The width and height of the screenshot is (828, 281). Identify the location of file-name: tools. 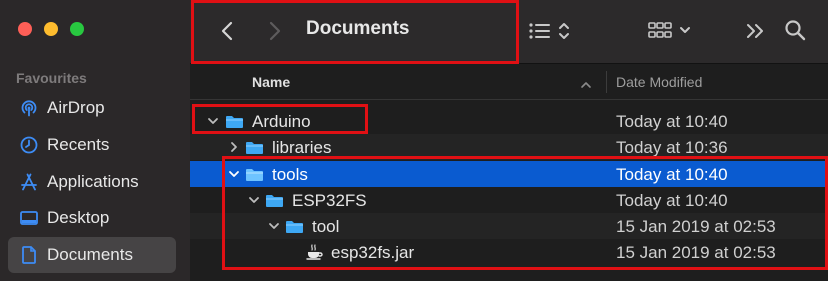
(290, 174).